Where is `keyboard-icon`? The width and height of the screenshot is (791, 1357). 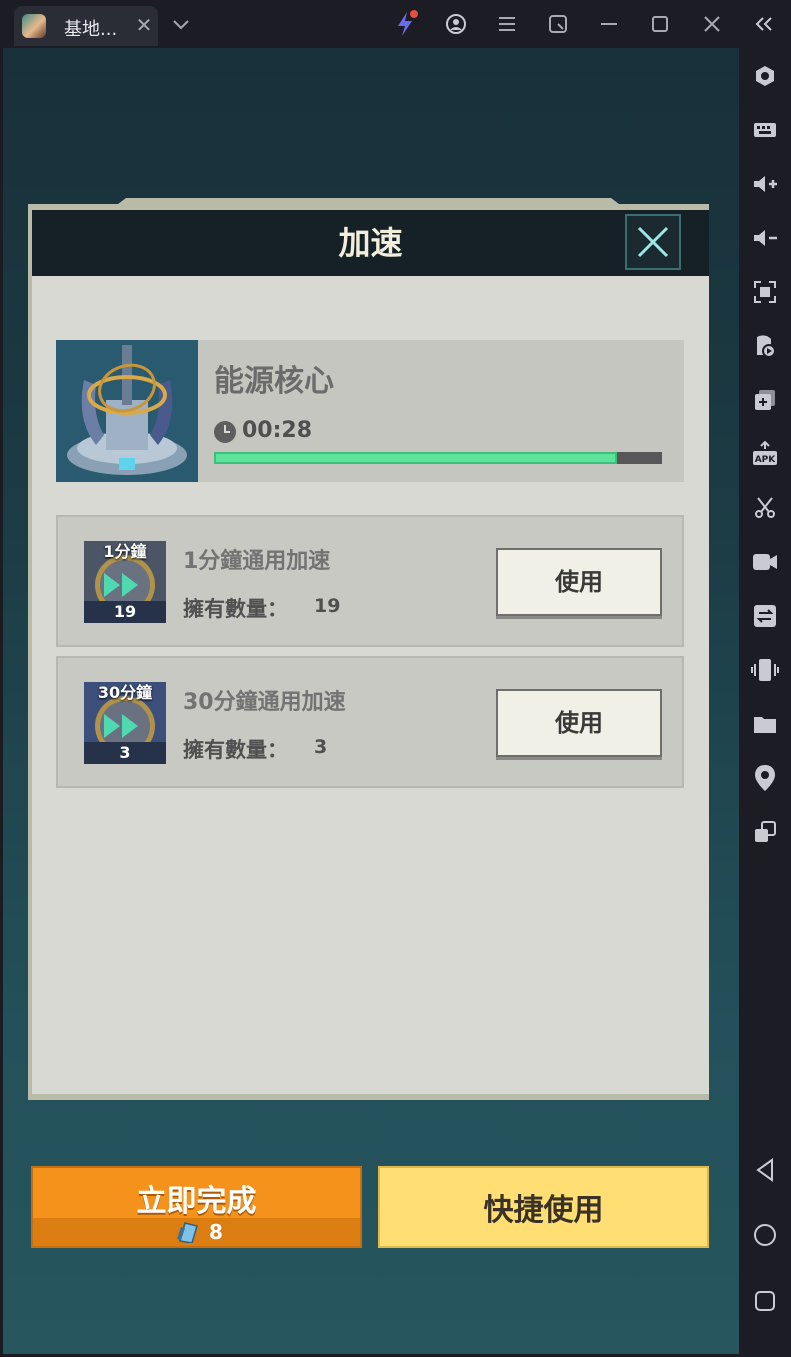 keyboard-icon is located at coordinates (765, 130).